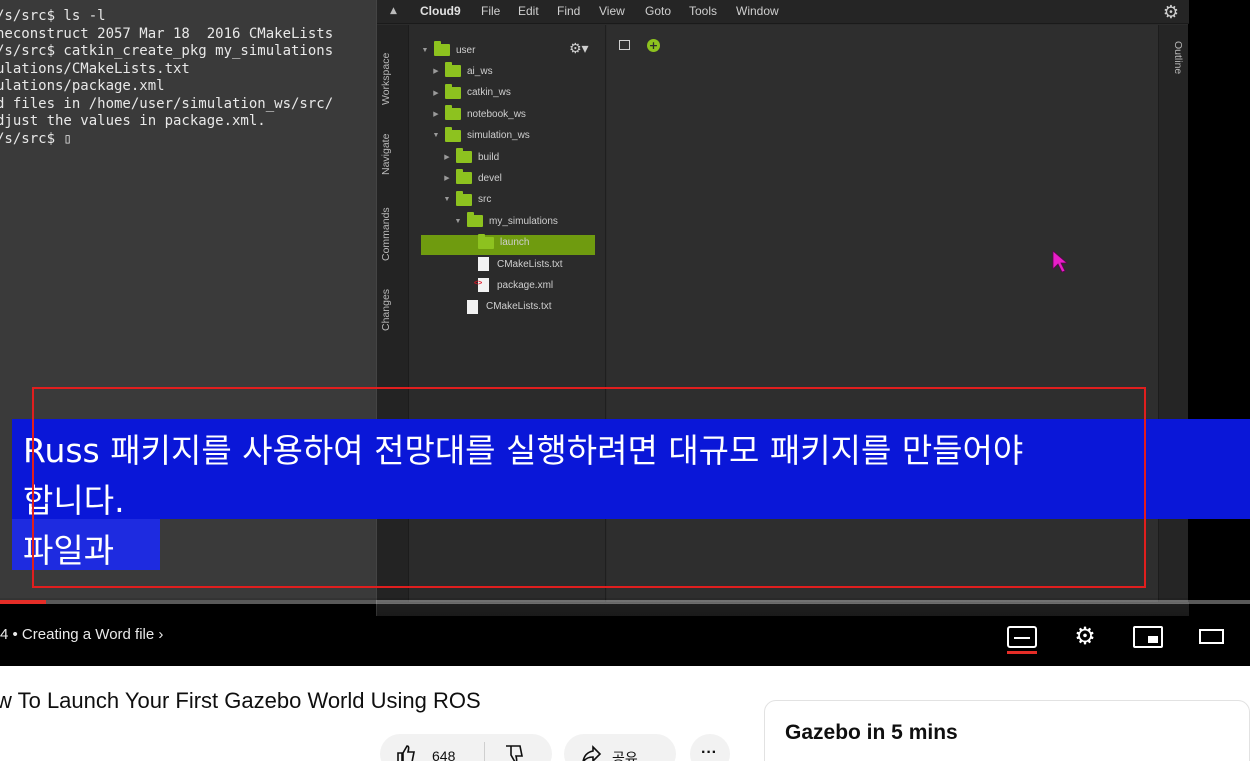  I want to click on more-actions-button: ···, so click(710, 747).